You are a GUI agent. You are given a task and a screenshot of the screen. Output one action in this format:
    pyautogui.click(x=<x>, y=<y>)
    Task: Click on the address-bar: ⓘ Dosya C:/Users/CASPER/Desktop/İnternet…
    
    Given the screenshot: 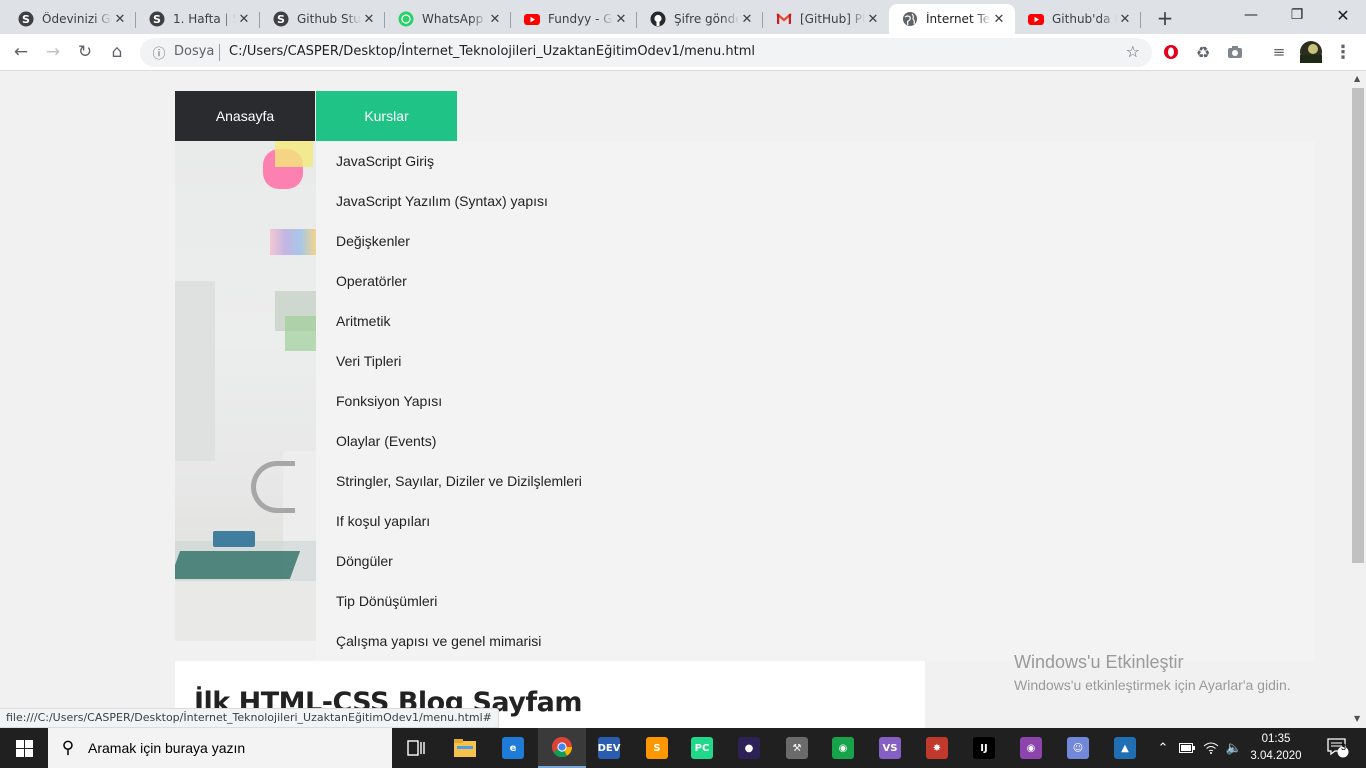 What is the action you would take?
    pyautogui.click(x=646, y=52)
    